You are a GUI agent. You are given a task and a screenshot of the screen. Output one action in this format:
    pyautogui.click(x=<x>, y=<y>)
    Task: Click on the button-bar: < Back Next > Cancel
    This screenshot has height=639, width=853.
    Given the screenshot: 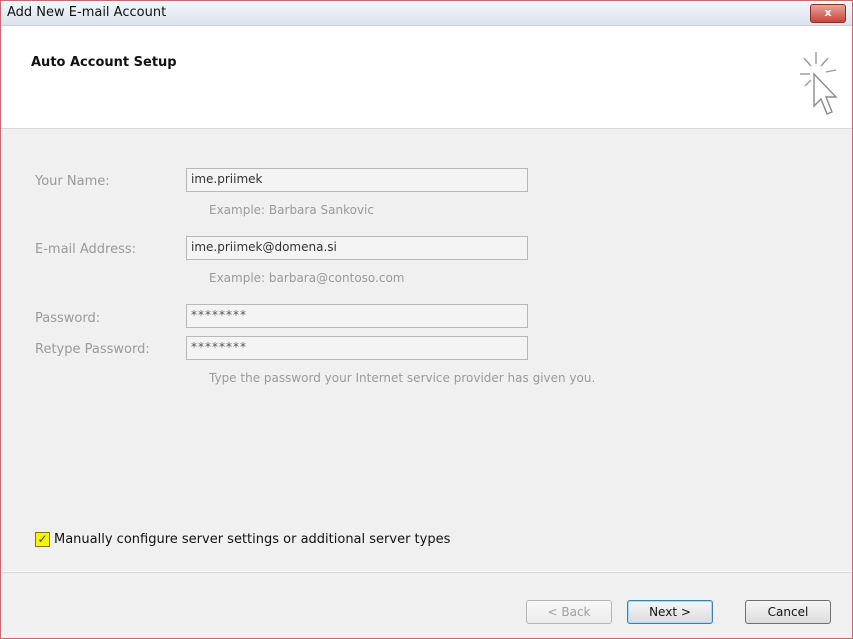 What is the action you would take?
    pyautogui.click(x=426, y=605)
    